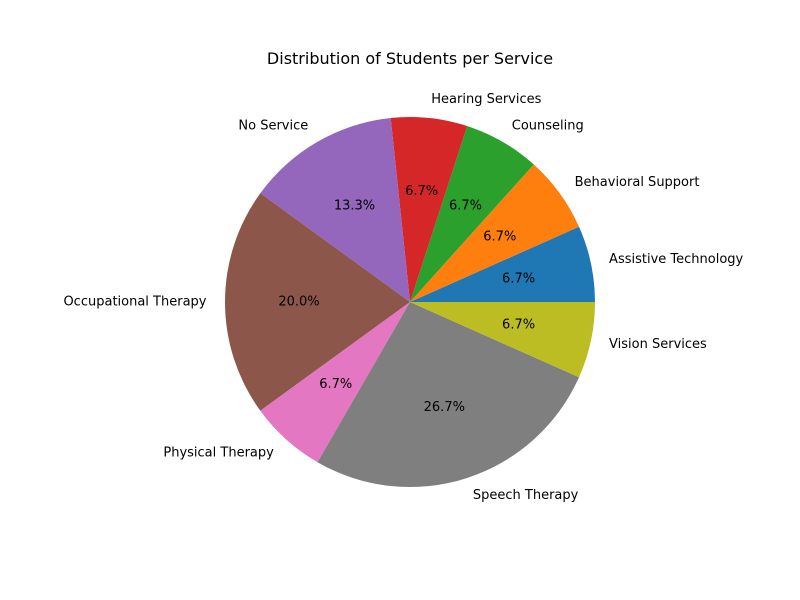 The image size is (800, 600). I want to click on chart-title: Distribution of Students per Service, so click(410, 58).